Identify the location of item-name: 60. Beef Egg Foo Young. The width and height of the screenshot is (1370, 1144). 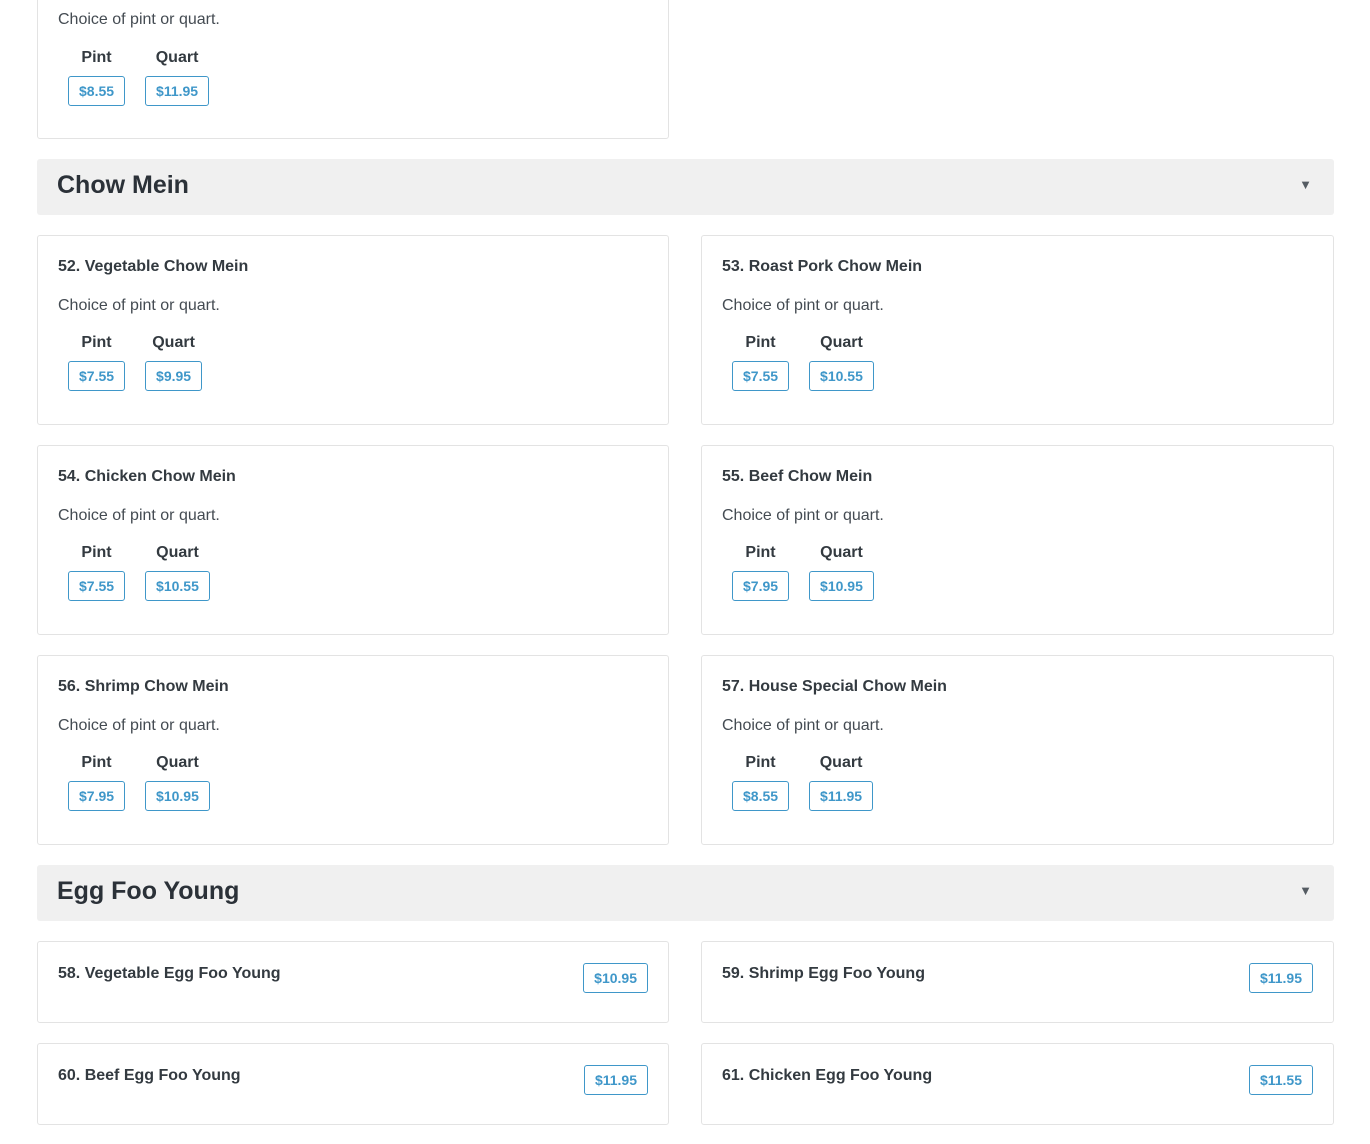
(149, 1075).